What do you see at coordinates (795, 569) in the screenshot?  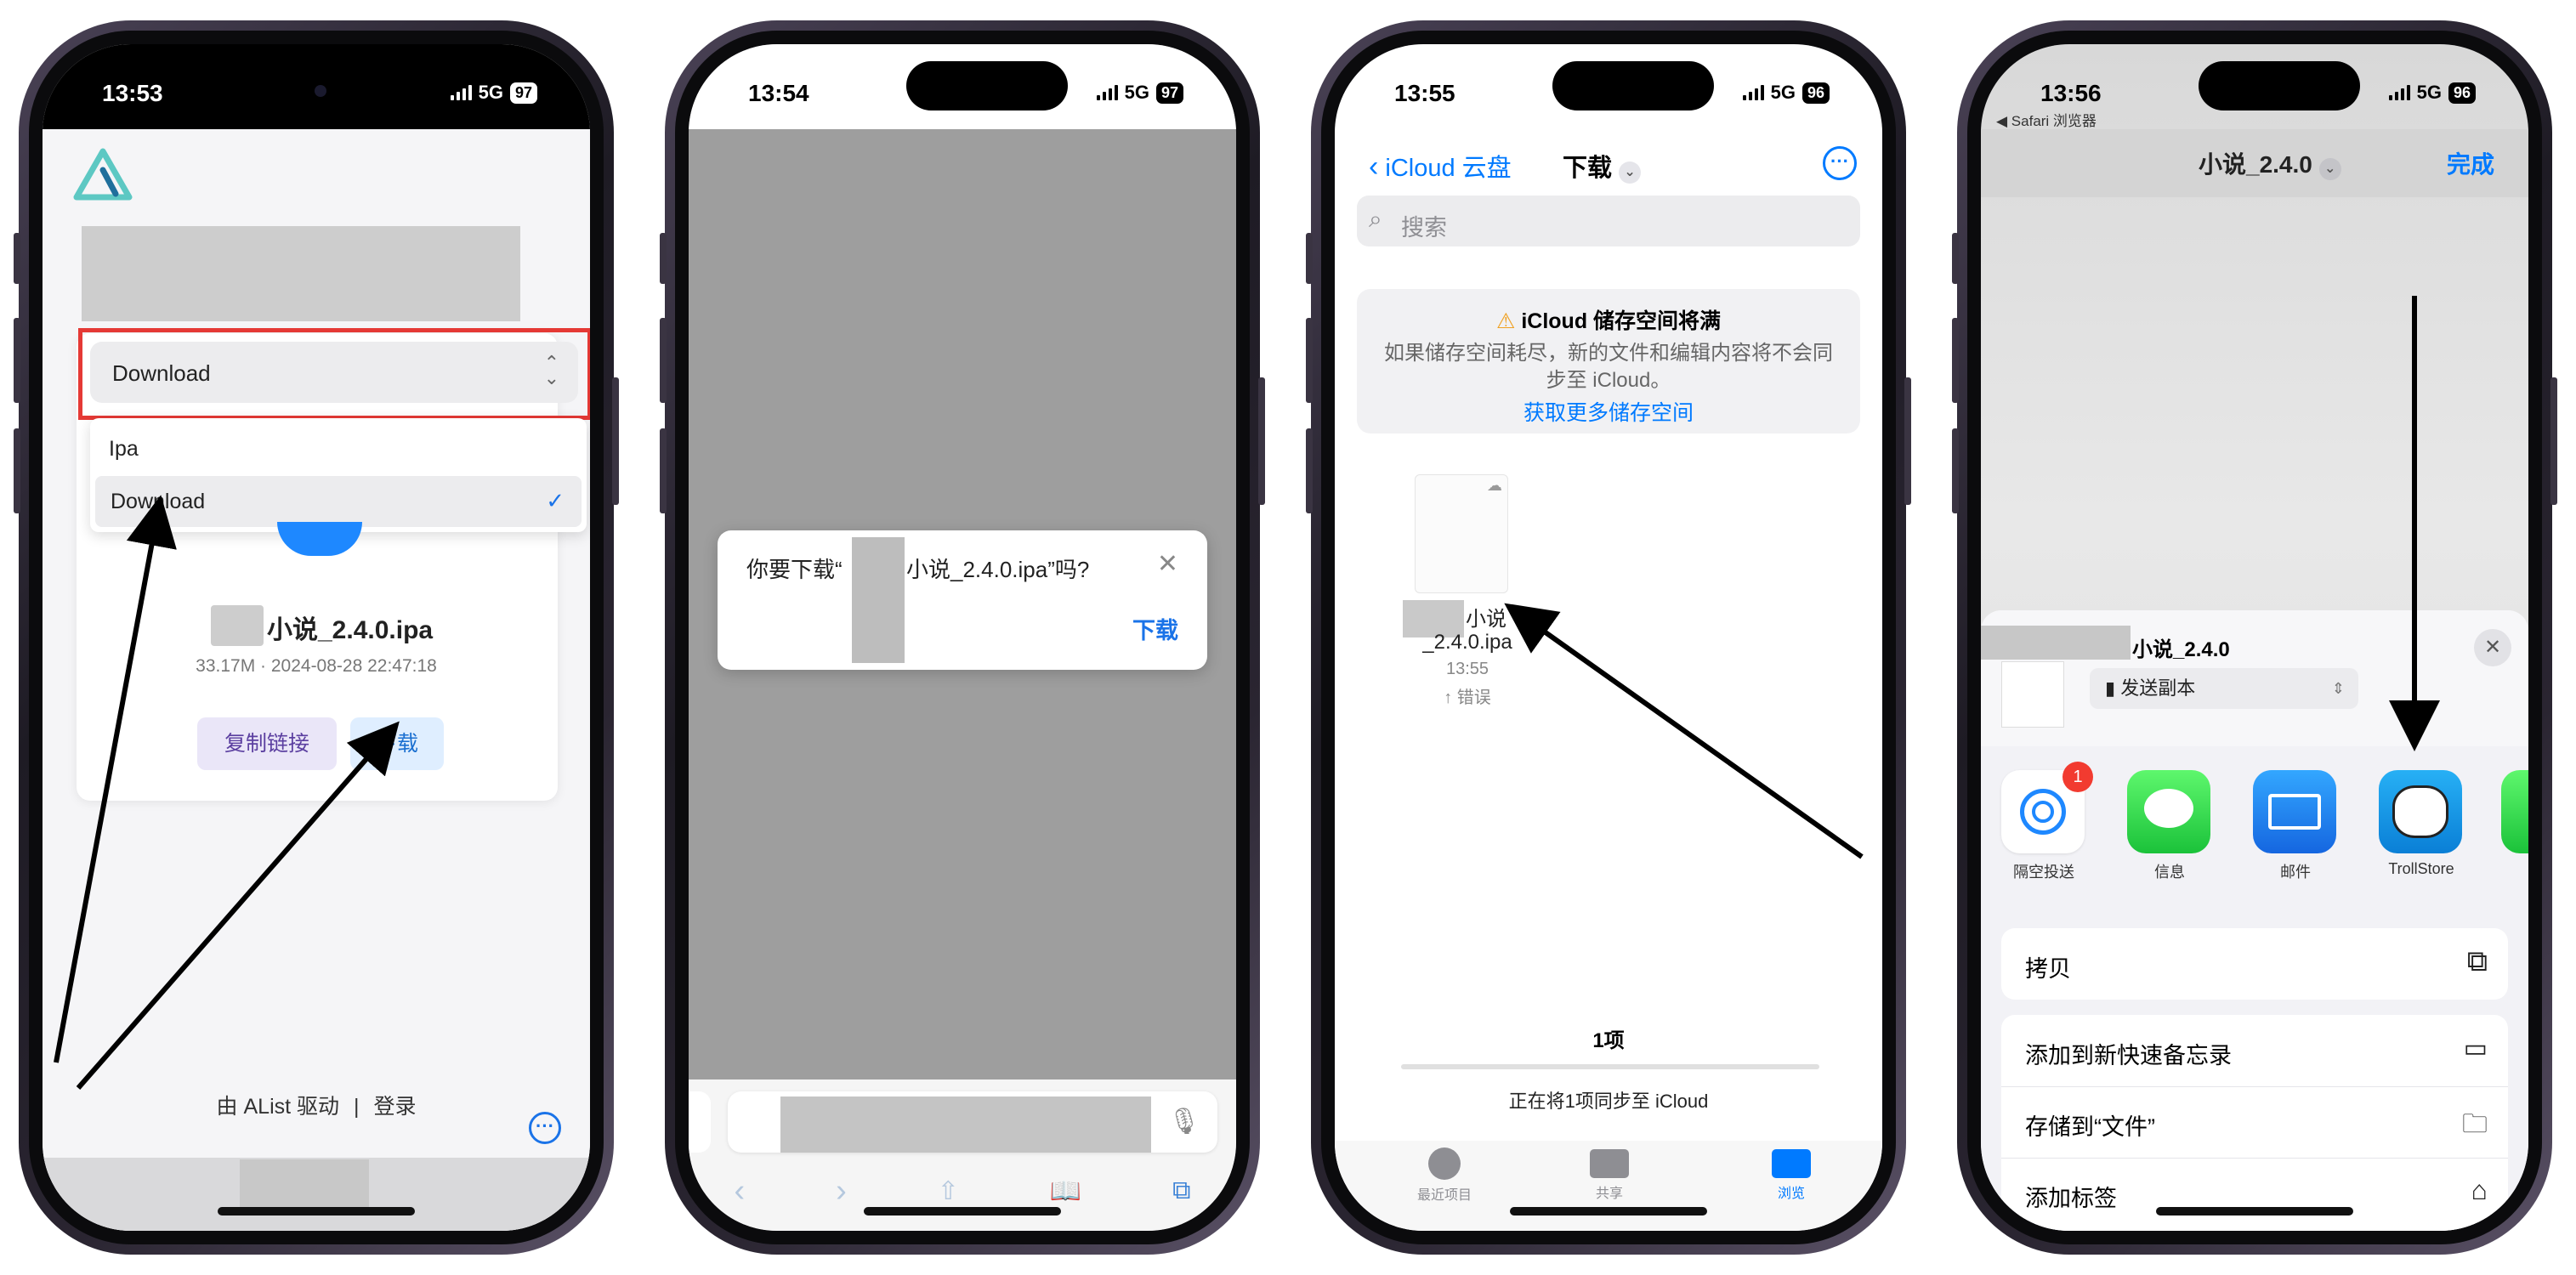 I see `dialog-text-prefix: 你要下载“` at bounding box center [795, 569].